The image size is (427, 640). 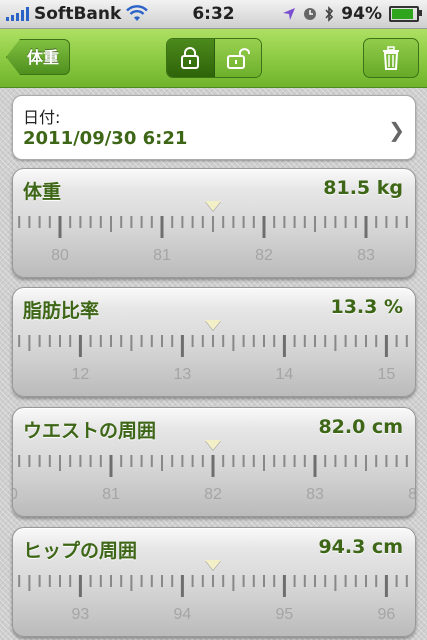 What do you see at coordinates (329, 14) in the screenshot?
I see `bluetooth-icon` at bounding box center [329, 14].